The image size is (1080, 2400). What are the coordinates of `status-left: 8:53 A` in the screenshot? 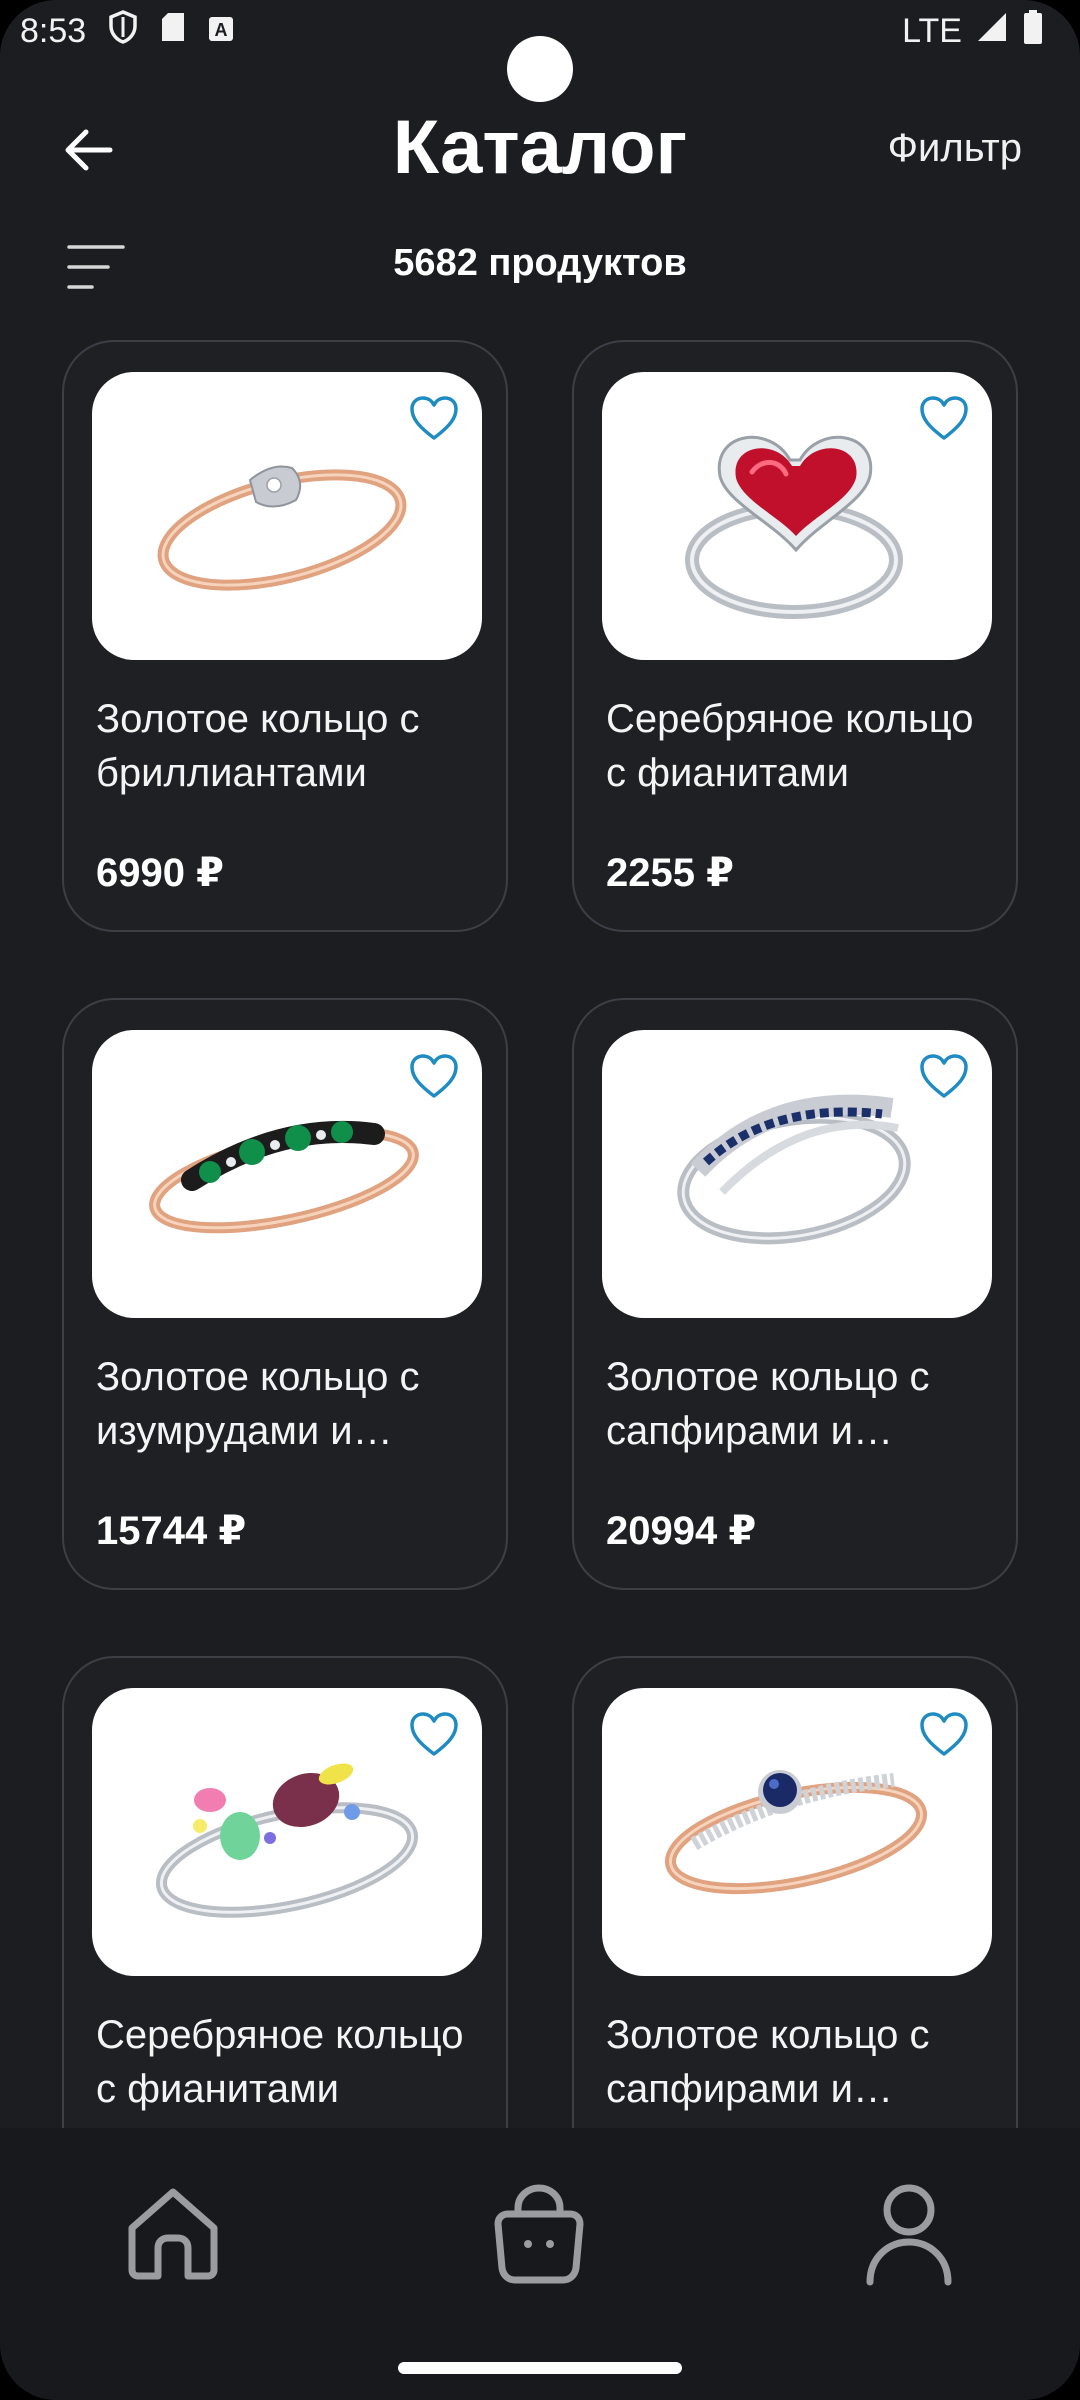 It's located at (127, 31).